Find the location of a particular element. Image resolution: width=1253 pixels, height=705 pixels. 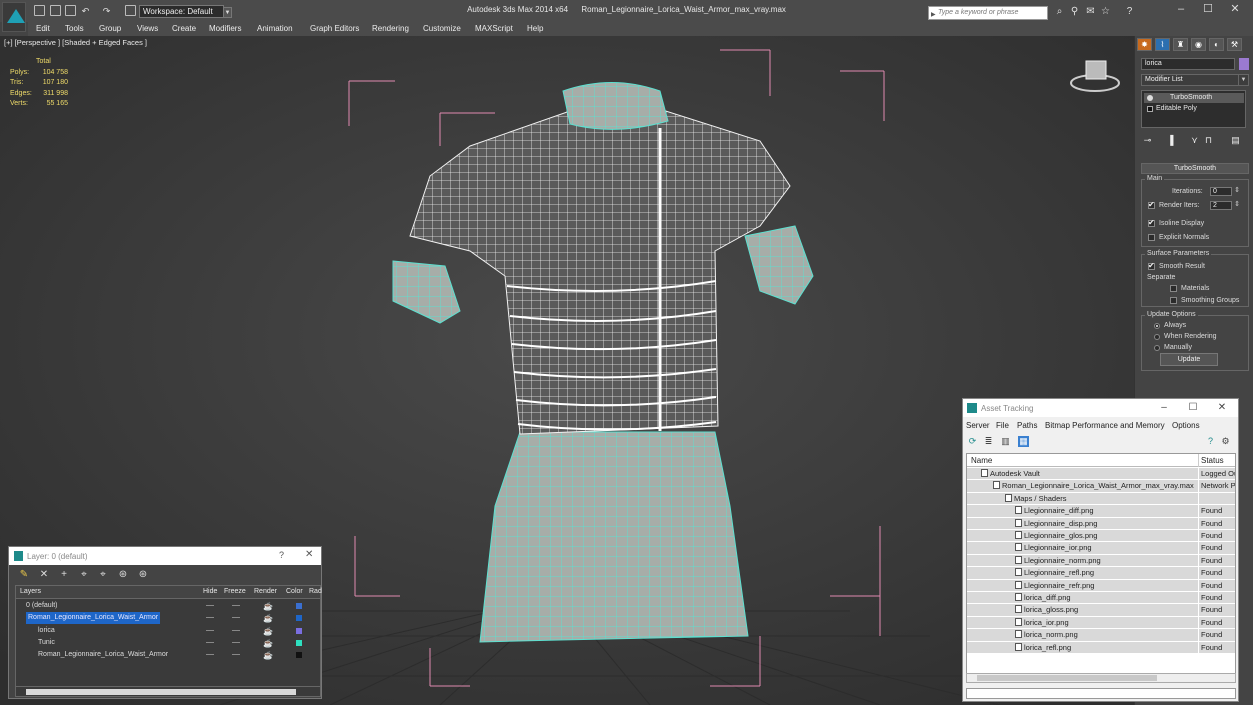

show-end-result-icon: ▌ is located at coordinates (1173, 140).